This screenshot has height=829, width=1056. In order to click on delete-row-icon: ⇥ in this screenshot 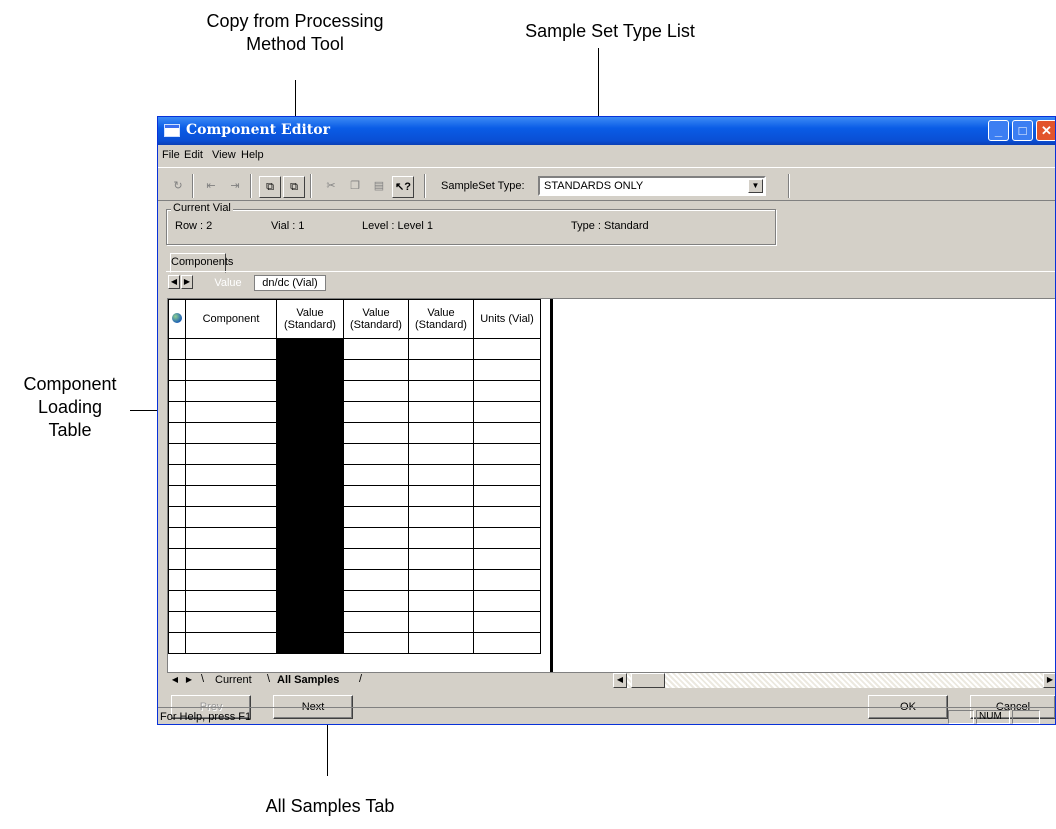, I will do `click(235, 187)`.